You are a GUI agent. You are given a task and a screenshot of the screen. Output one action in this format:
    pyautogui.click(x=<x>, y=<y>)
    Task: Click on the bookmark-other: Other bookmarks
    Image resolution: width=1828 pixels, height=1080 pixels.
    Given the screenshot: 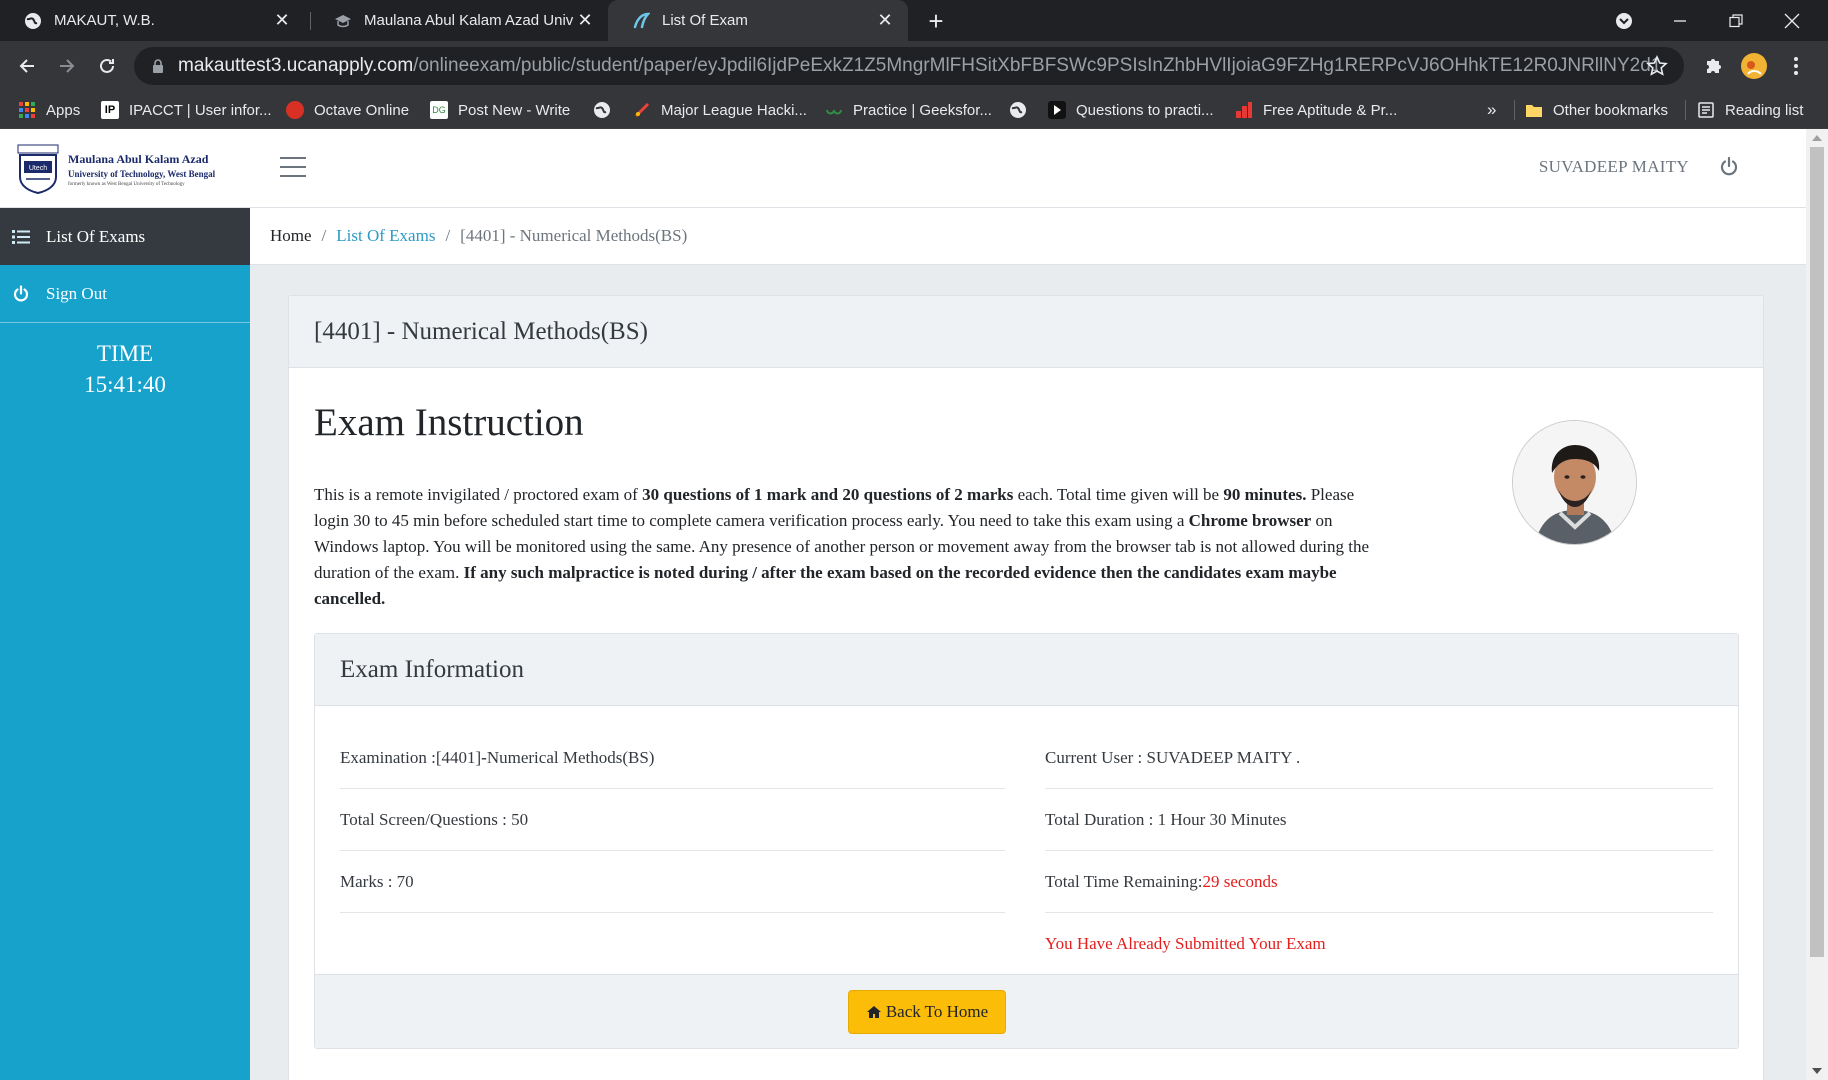 What is the action you would take?
    pyautogui.click(x=1596, y=110)
    